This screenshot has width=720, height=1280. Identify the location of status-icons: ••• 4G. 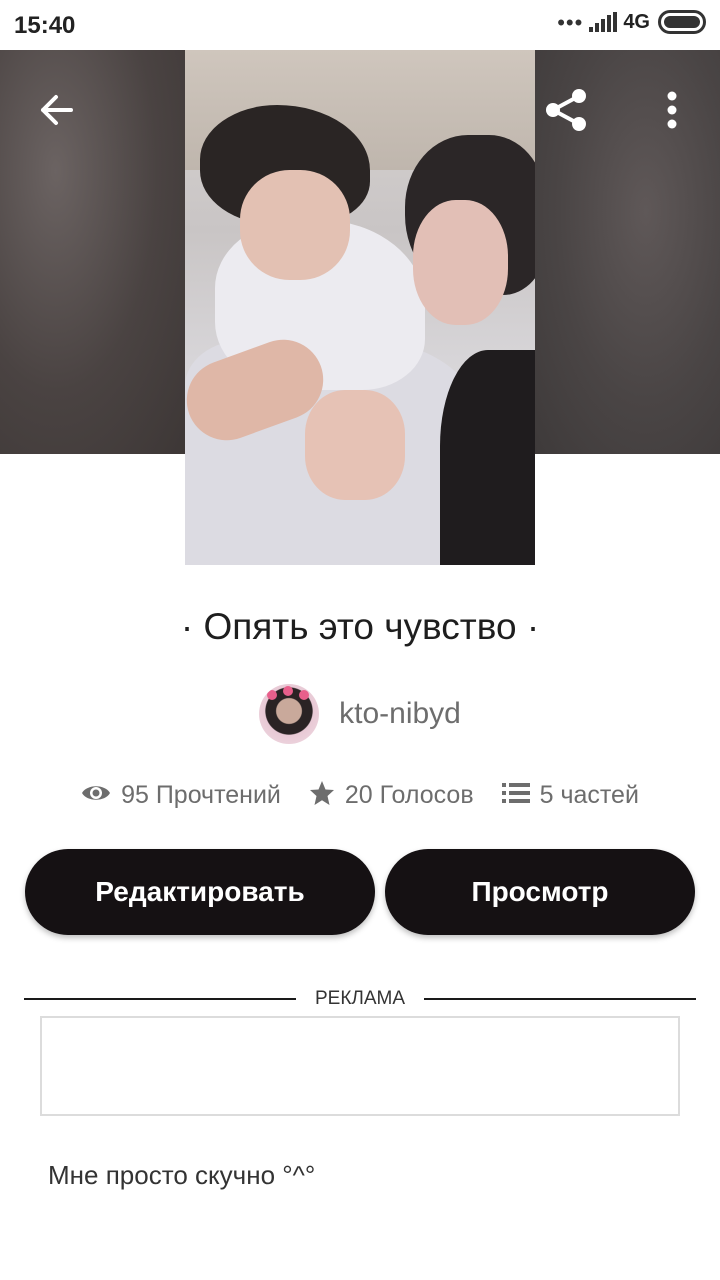
(631, 22).